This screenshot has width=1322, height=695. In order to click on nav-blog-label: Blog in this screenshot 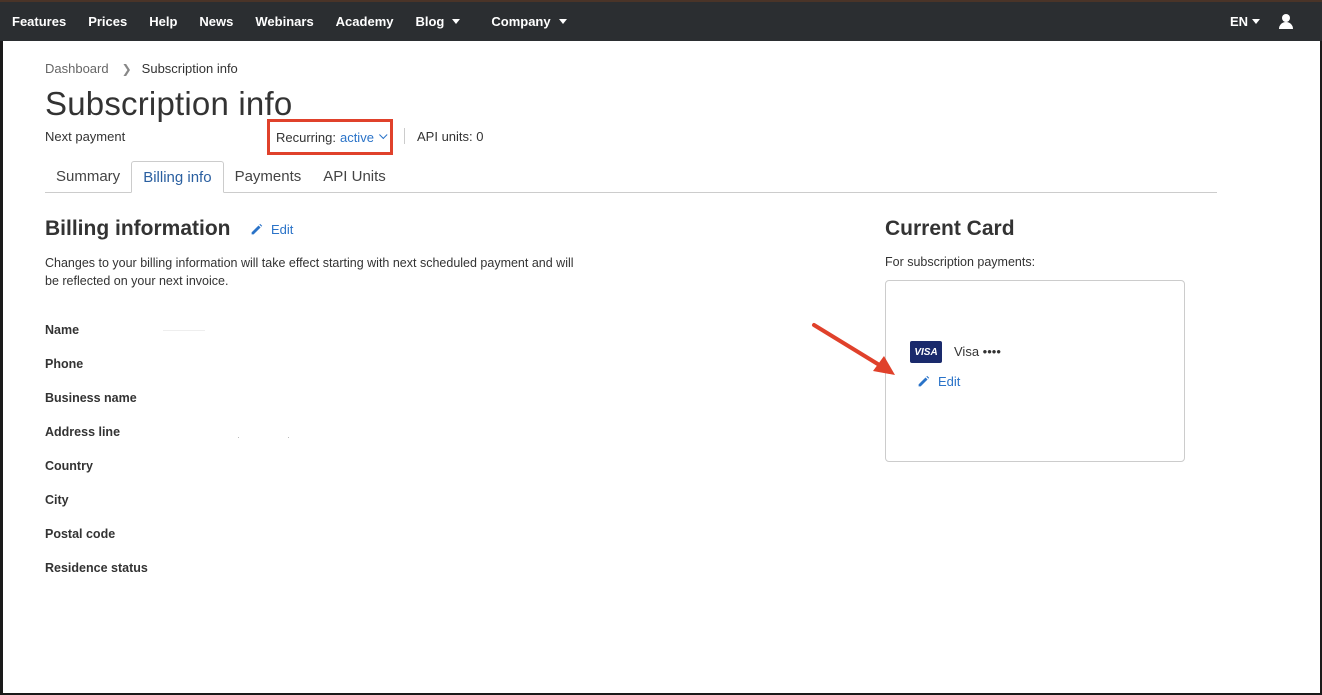, I will do `click(430, 21)`.